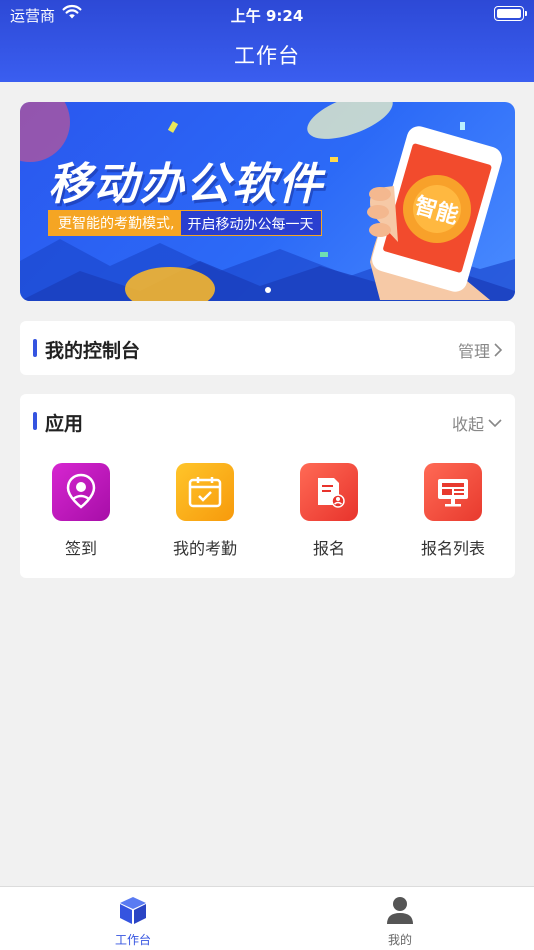 The width and height of the screenshot is (534, 950). Describe the element at coordinates (267, 56) in the screenshot. I see `page-title: 工作台` at that location.